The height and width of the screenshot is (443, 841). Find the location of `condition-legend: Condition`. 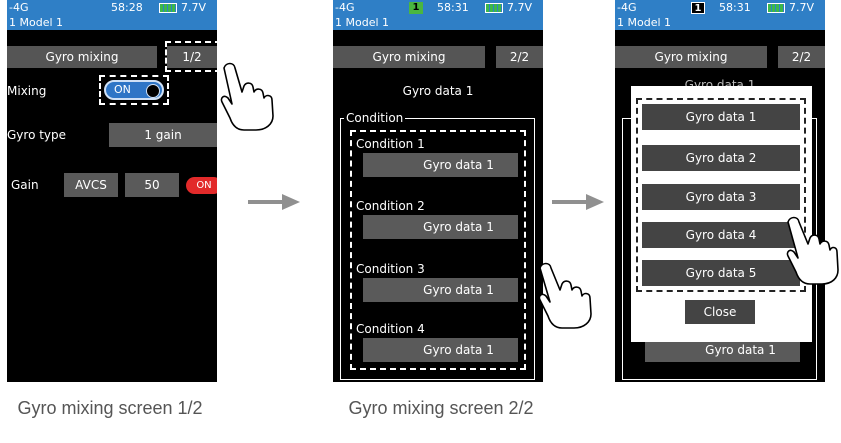

condition-legend: Condition is located at coordinates (375, 118).